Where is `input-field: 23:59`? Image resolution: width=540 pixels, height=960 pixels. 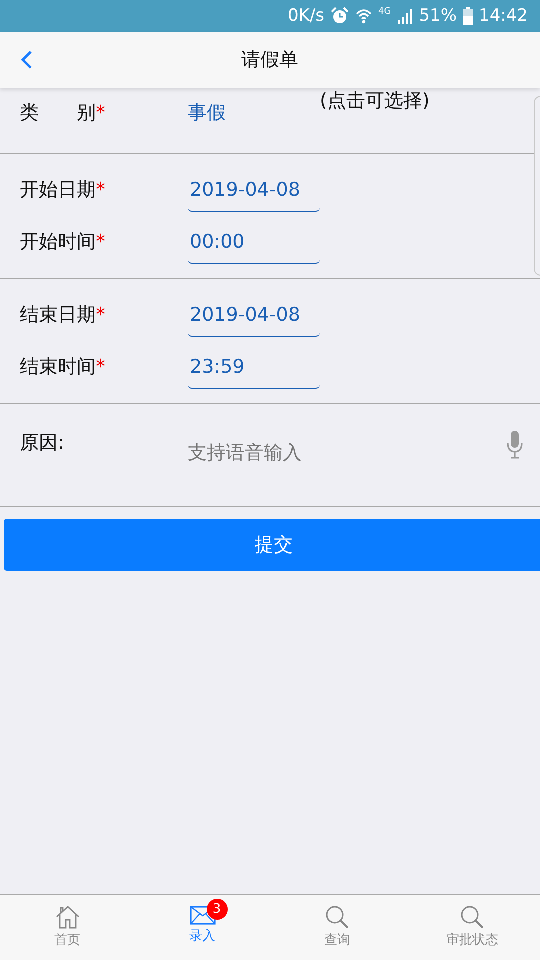
input-field: 23:59 is located at coordinates (254, 367).